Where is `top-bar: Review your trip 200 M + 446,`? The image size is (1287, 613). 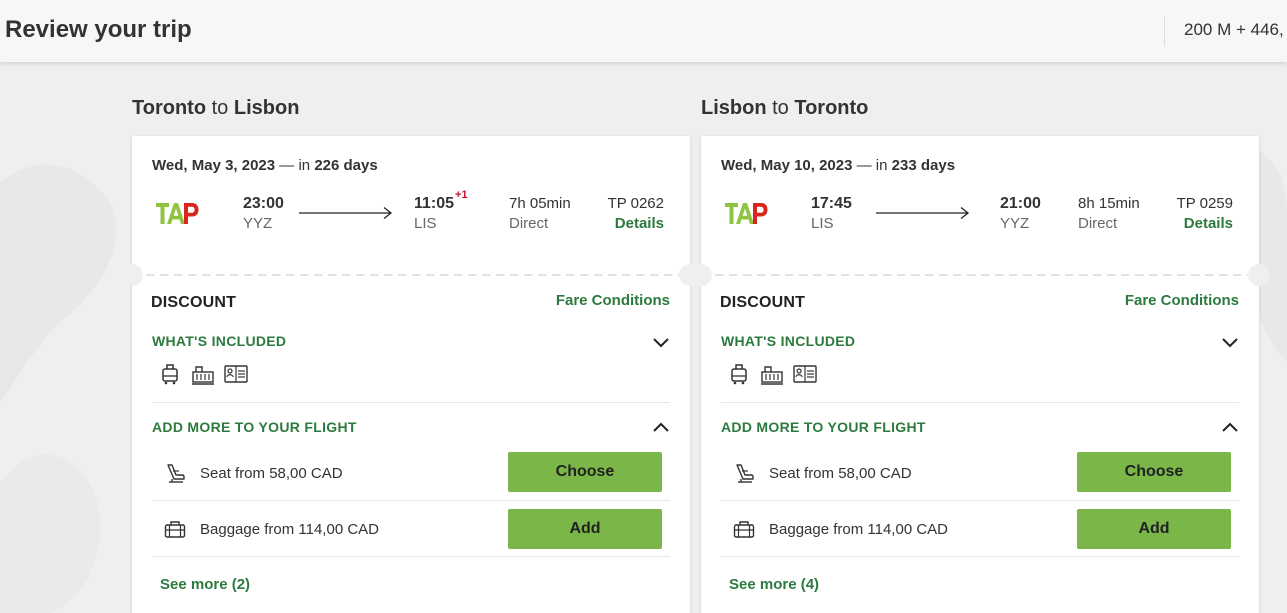
top-bar: Review your trip 200 M + 446, is located at coordinates (643, 31).